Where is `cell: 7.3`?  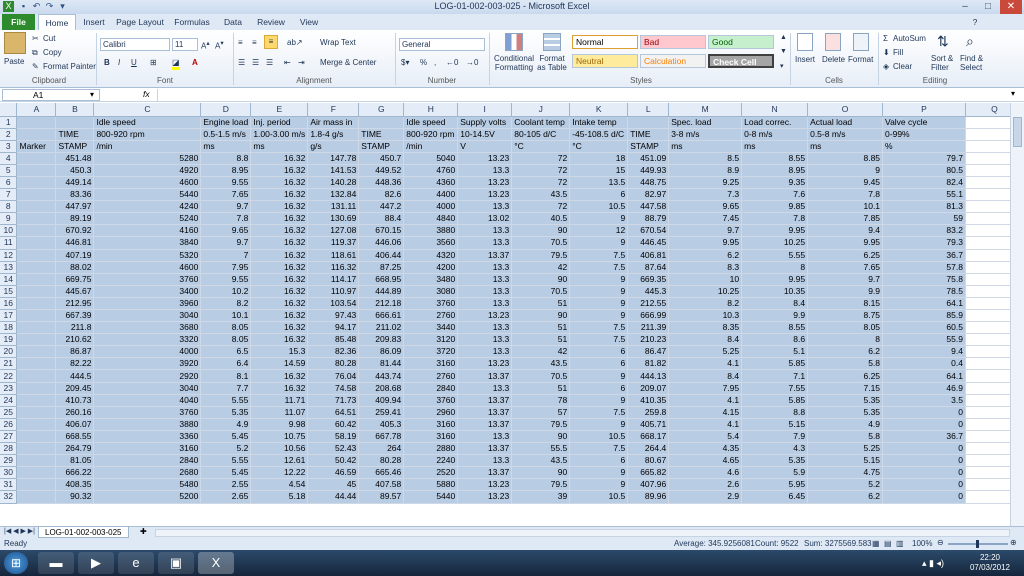 cell: 7.3 is located at coordinates (705, 195).